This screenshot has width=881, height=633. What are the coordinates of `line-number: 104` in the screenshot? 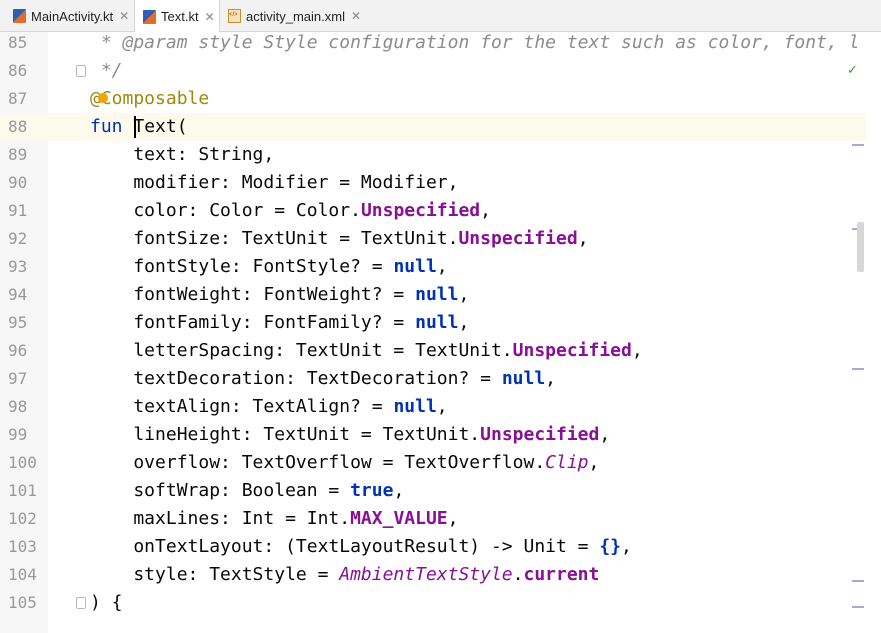 It's located at (22, 574).